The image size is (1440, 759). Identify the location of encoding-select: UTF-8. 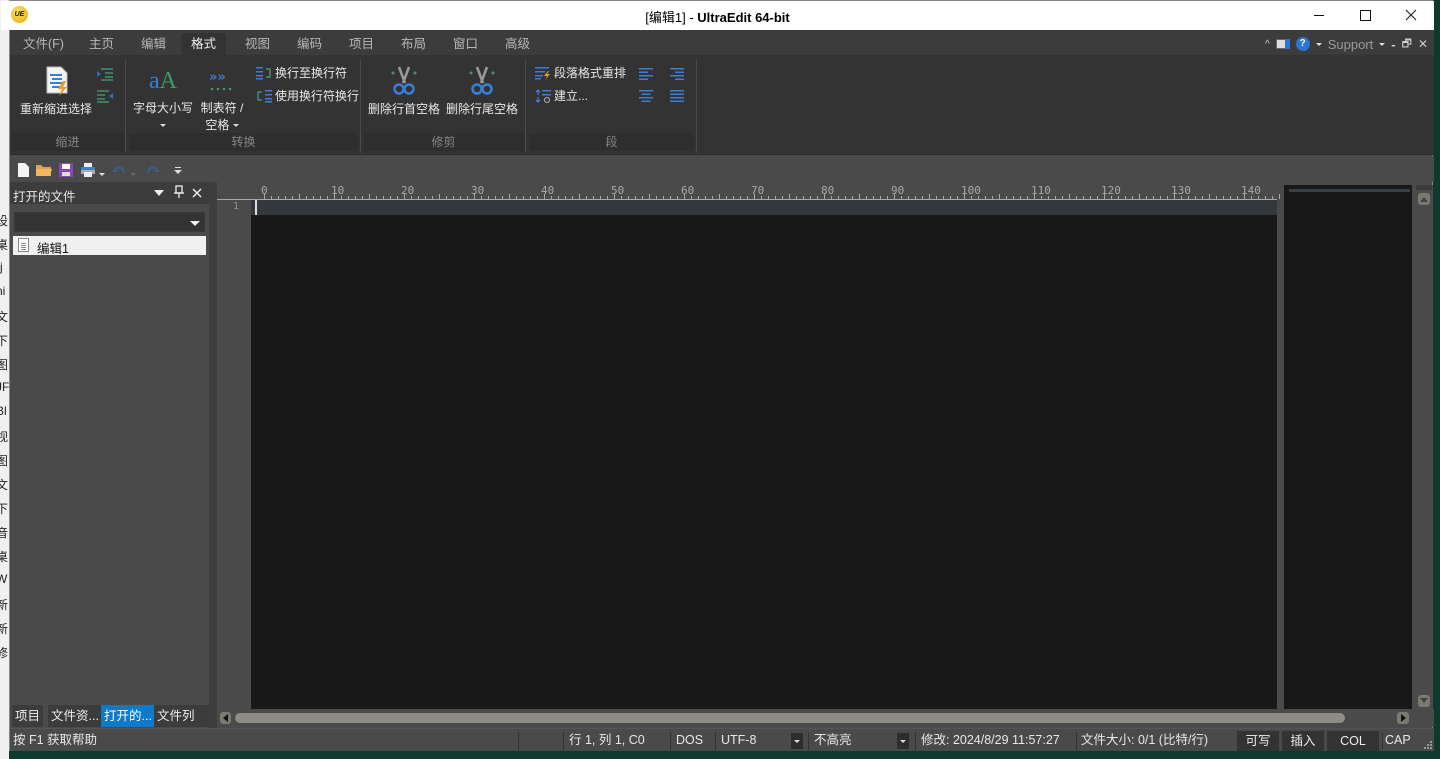
(738, 740).